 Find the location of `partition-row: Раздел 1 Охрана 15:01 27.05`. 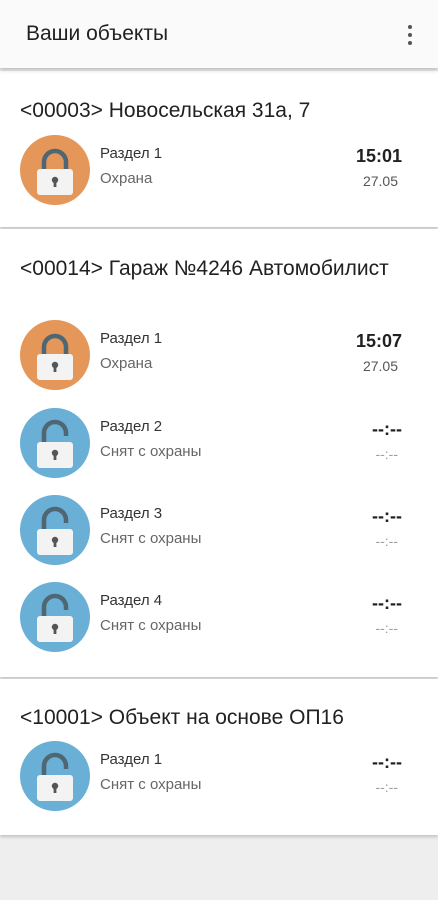

partition-row: Раздел 1 Охрана 15:01 27.05 is located at coordinates (219, 173).